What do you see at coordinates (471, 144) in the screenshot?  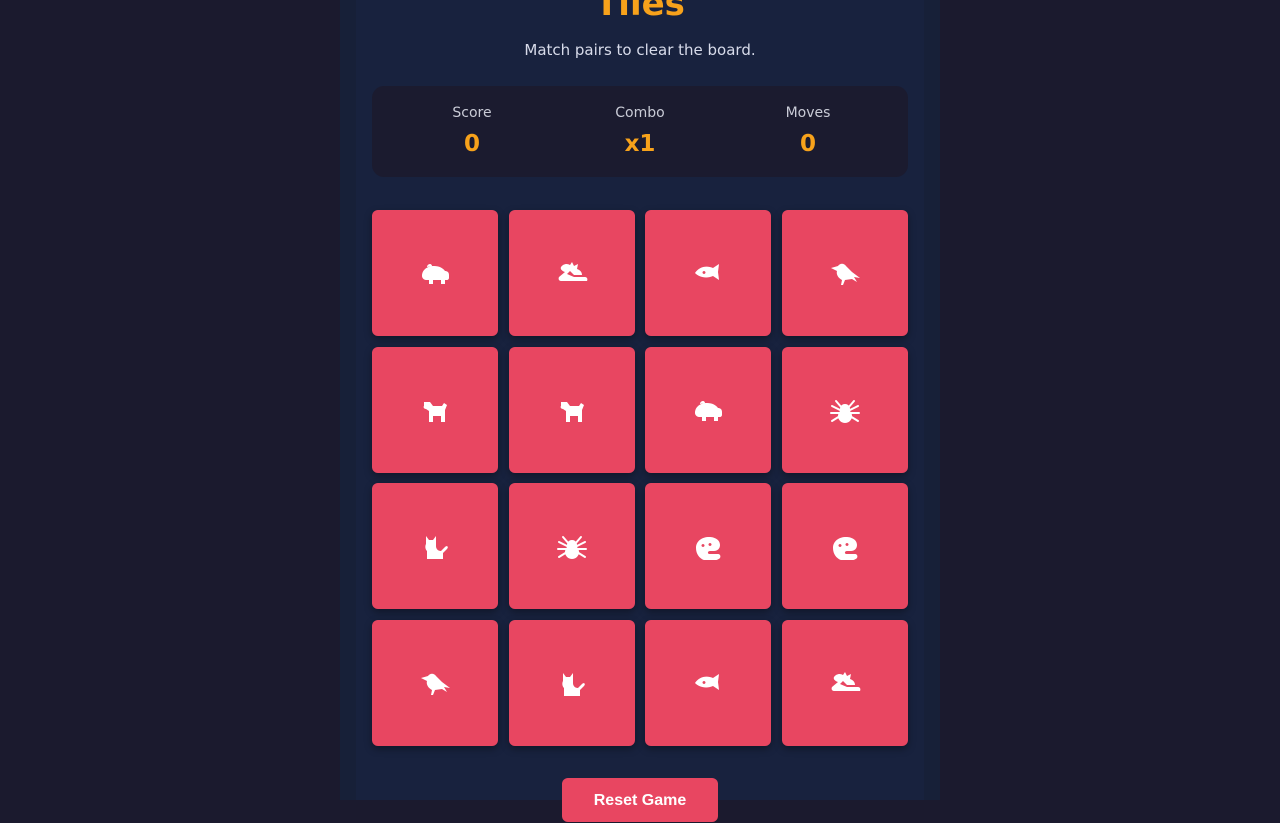 I see `score-value: 0` at bounding box center [471, 144].